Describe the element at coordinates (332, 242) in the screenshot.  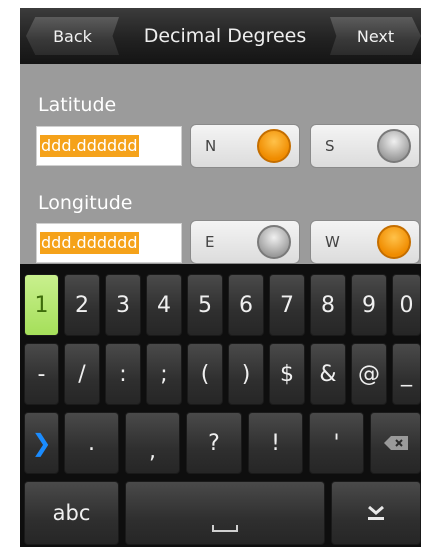
I see `west-label: W` at that location.